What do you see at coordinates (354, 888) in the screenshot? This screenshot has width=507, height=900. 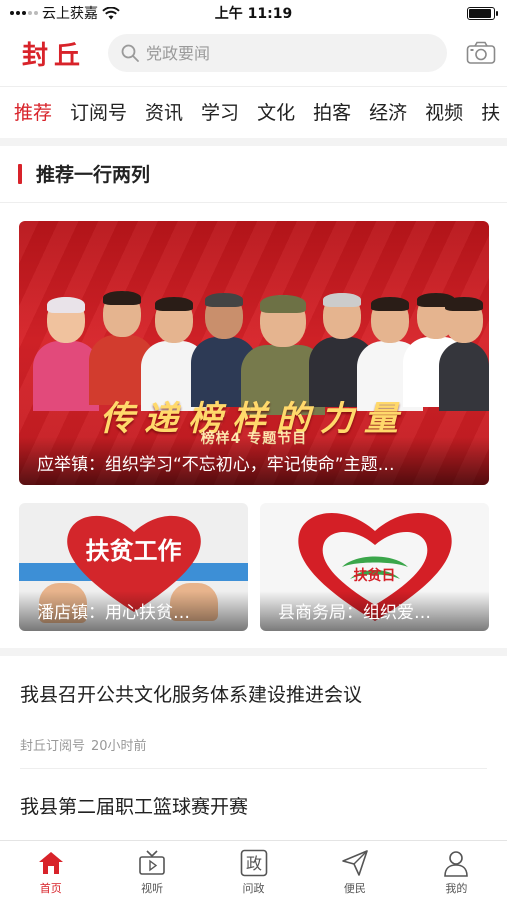 I see `nav-label: 便民` at bounding box center [354, 888].